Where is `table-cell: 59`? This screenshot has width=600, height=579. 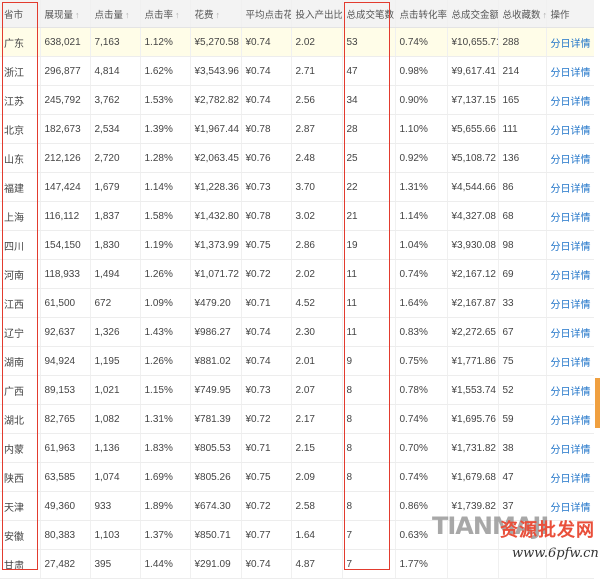 table-cell: 59 is located at coordinates (521, 419).